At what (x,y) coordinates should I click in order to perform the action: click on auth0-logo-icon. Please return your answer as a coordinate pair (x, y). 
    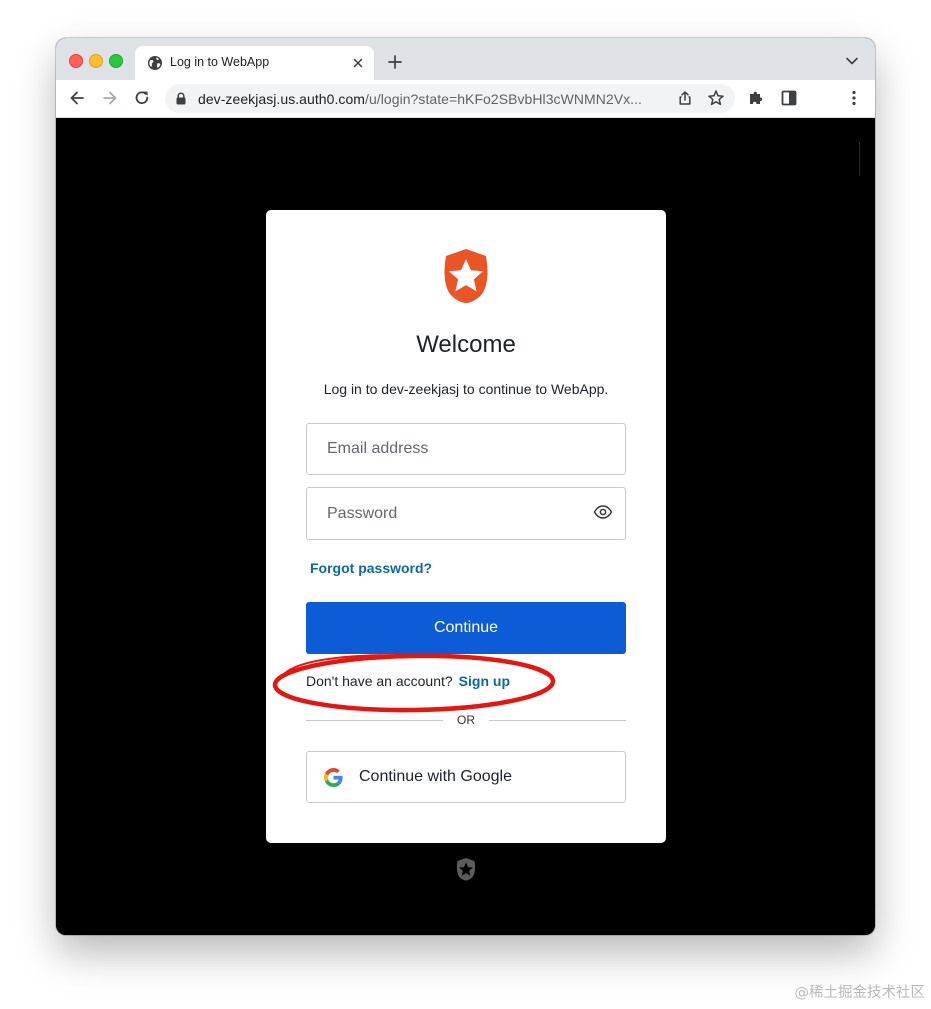
    Looking at the image, I should click on (466, 276).